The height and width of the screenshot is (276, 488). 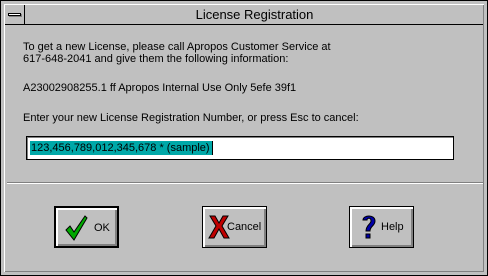 What do you see at coordinates (244, 227) in the screenshot?
I see `cancel-label: Cancel` at bounding box center [244, 227].